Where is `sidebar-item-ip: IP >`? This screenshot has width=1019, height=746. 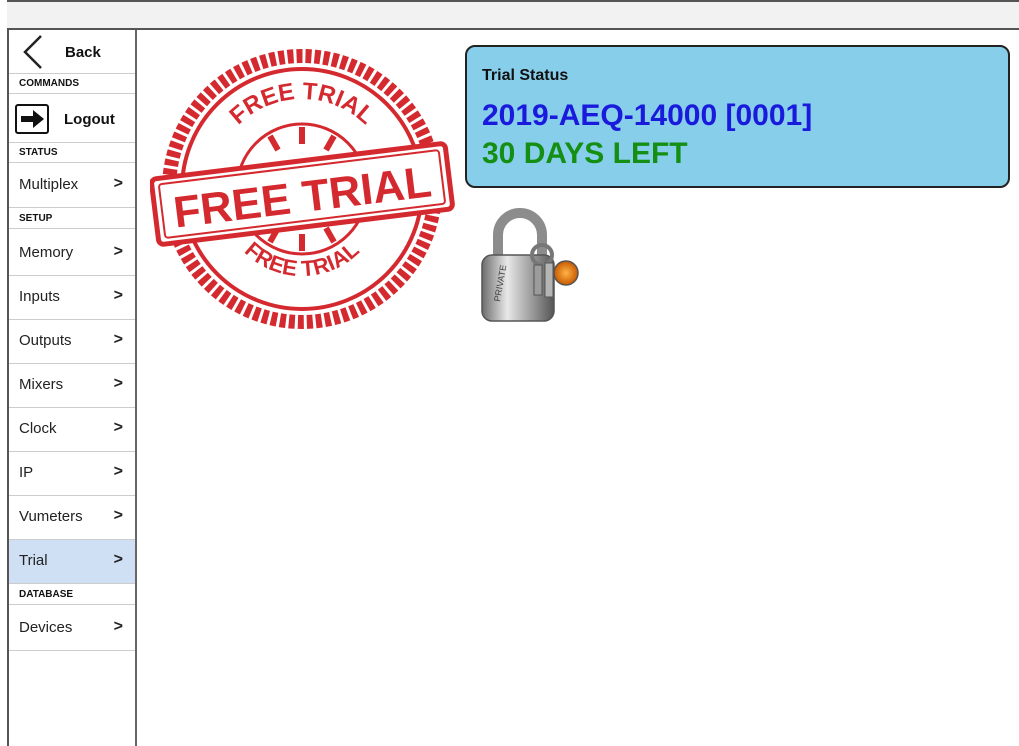
sidebar-item-ip: IP > is located at coordinates (72, 474).